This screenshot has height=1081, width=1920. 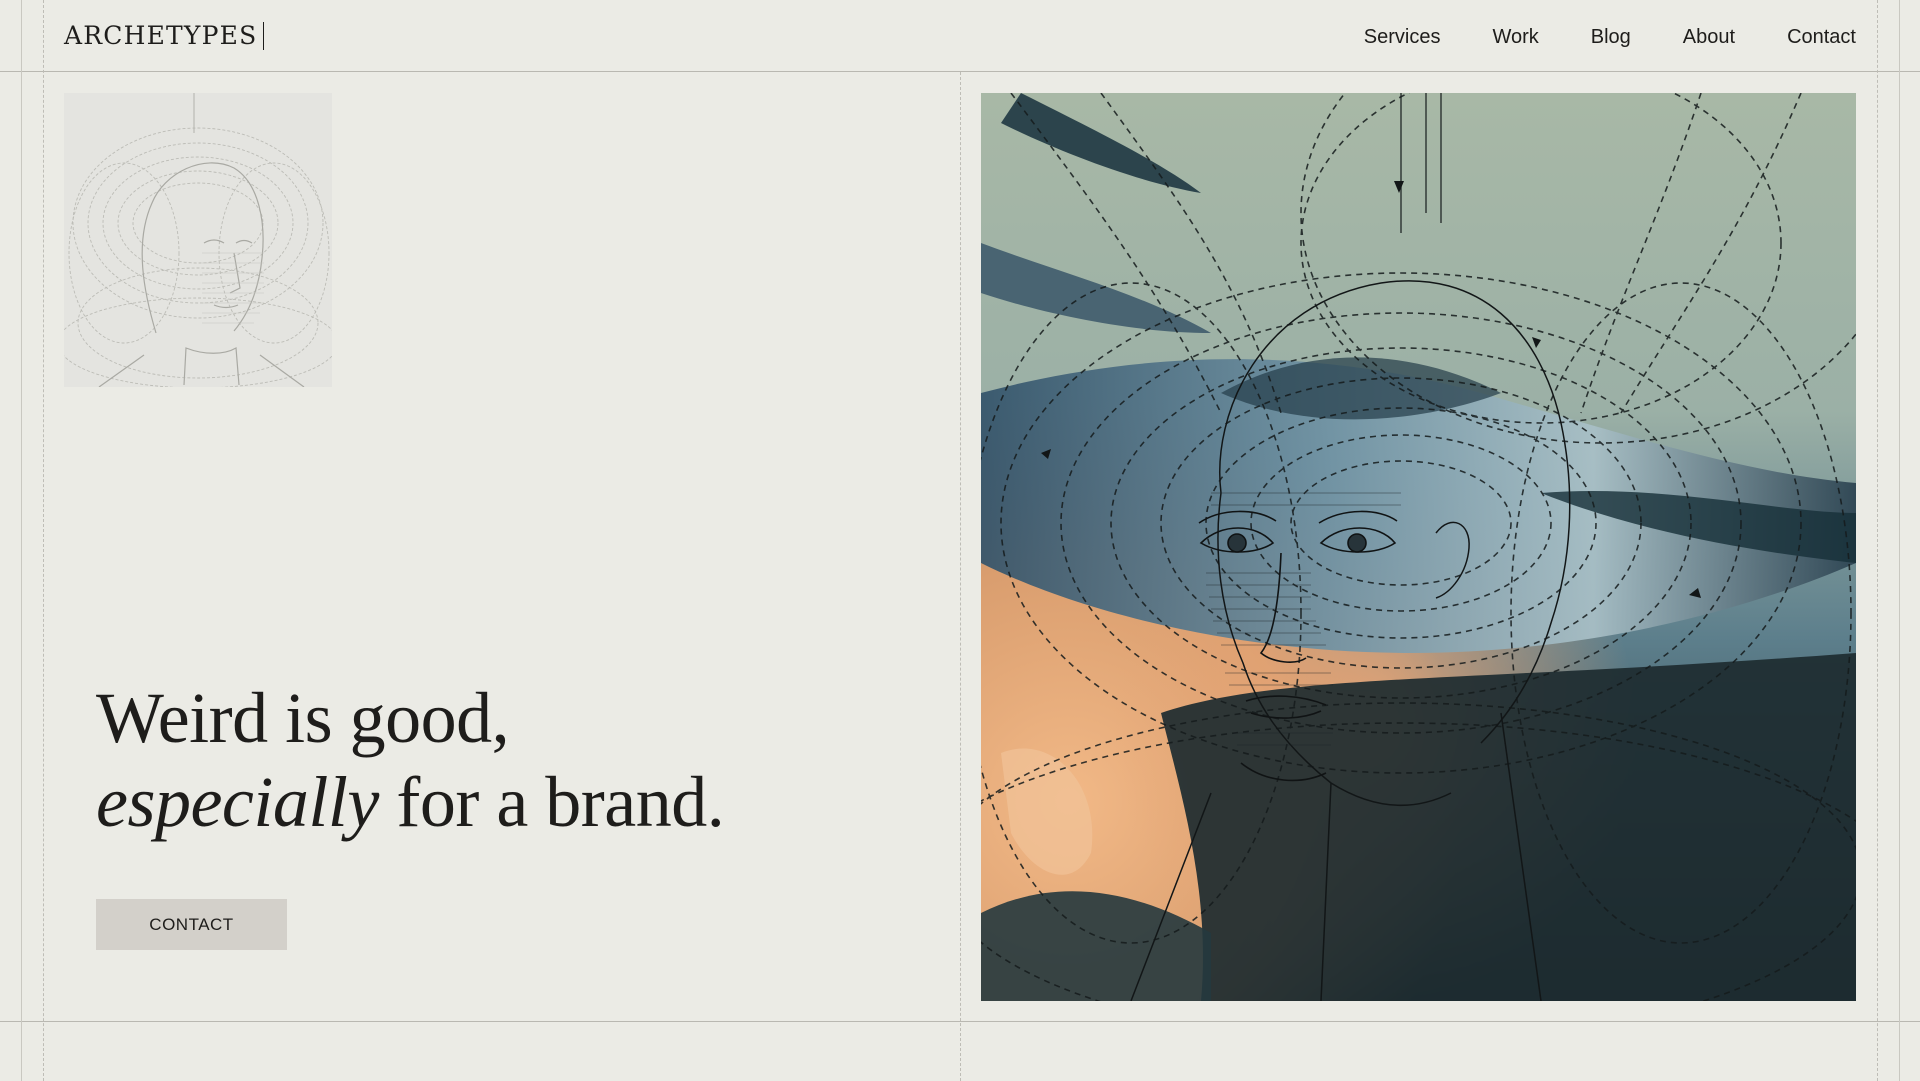 What do you see at coordinates (1709, 37) in the screenshot?
I see `nav-item-about: About` at bounding box center [1709, 37].